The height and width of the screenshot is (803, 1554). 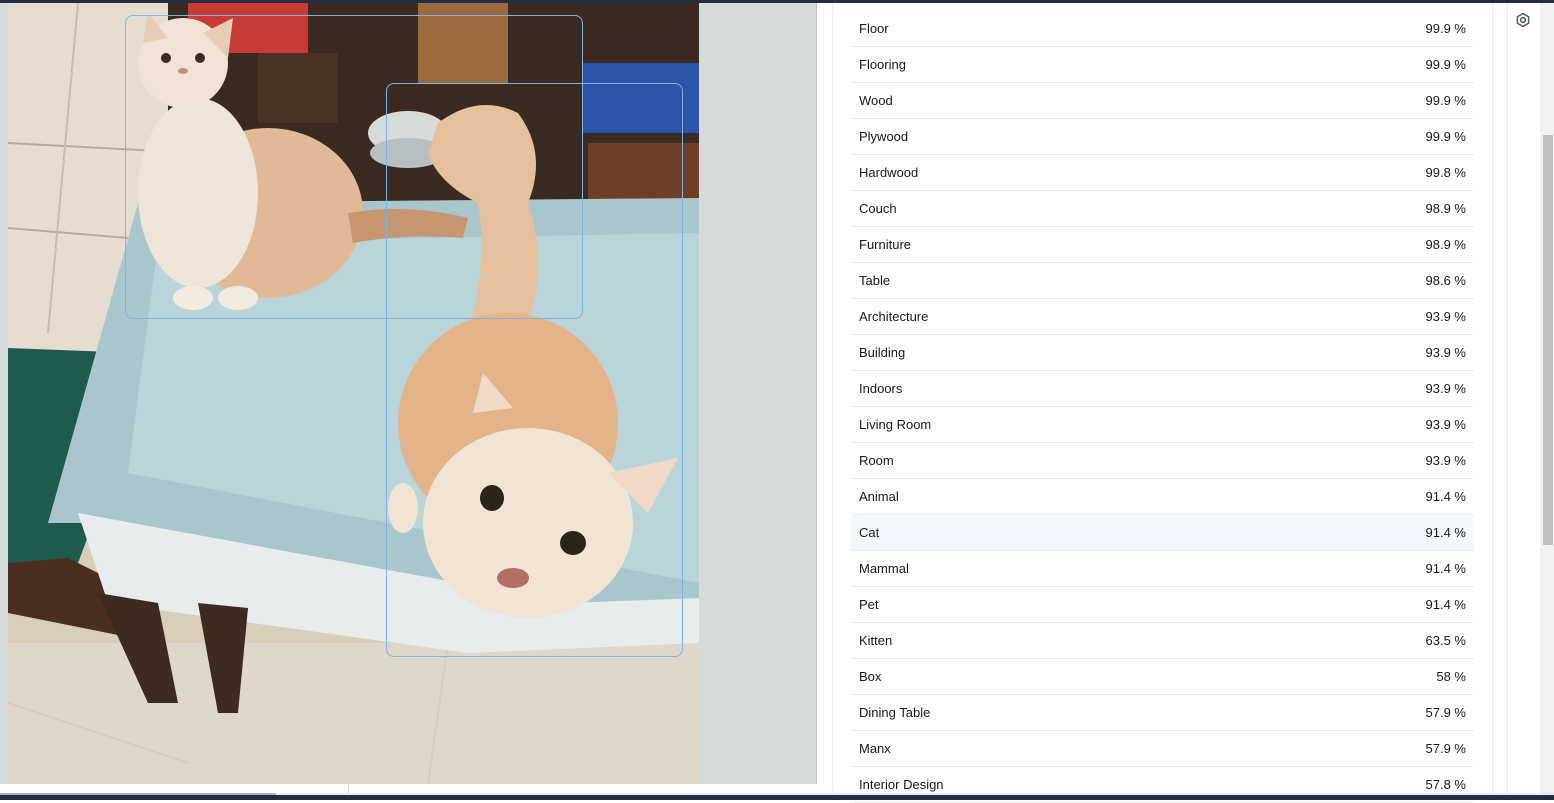 I want to click on label-name: Pet, so click(x=869, y=604).